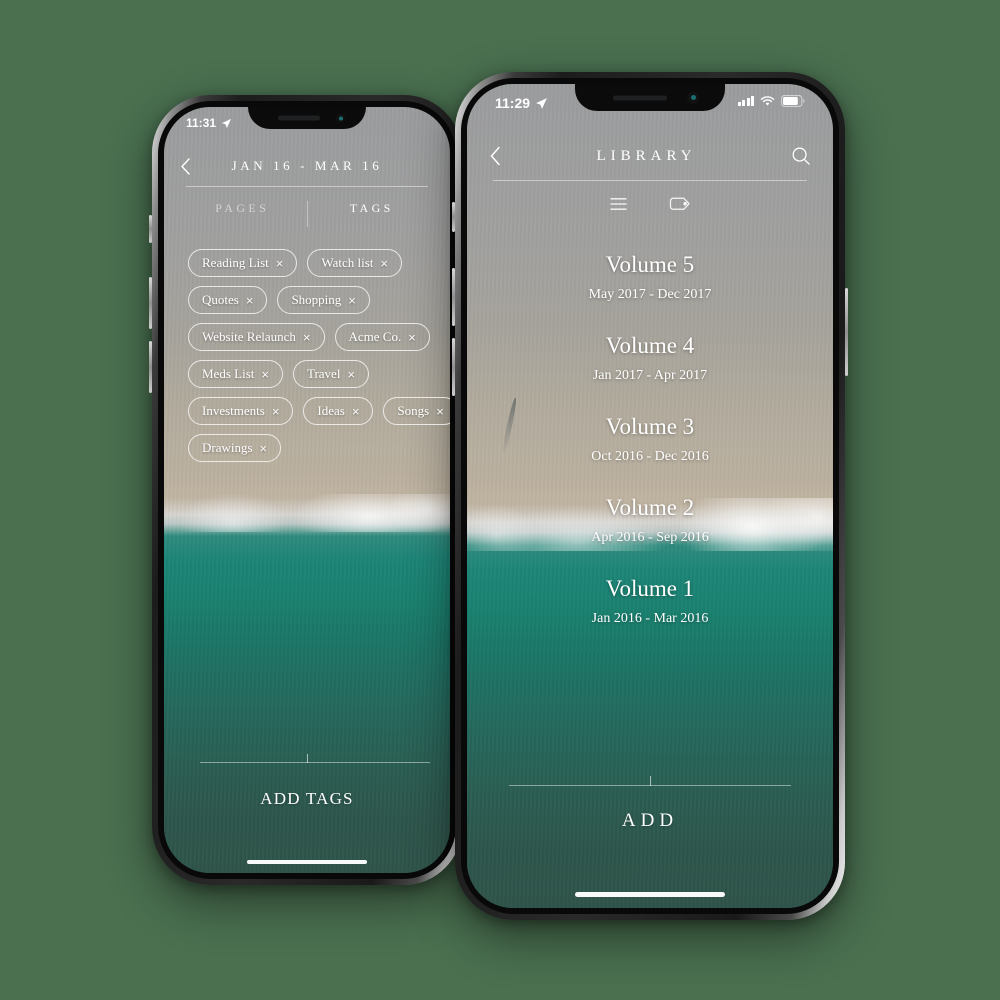 This screenshot has width=1000, height=1000. What do you see at coordinates (650, 264) in the screenshot?
I see `volume-title: Volume 5` at bounding box center [650, 264].